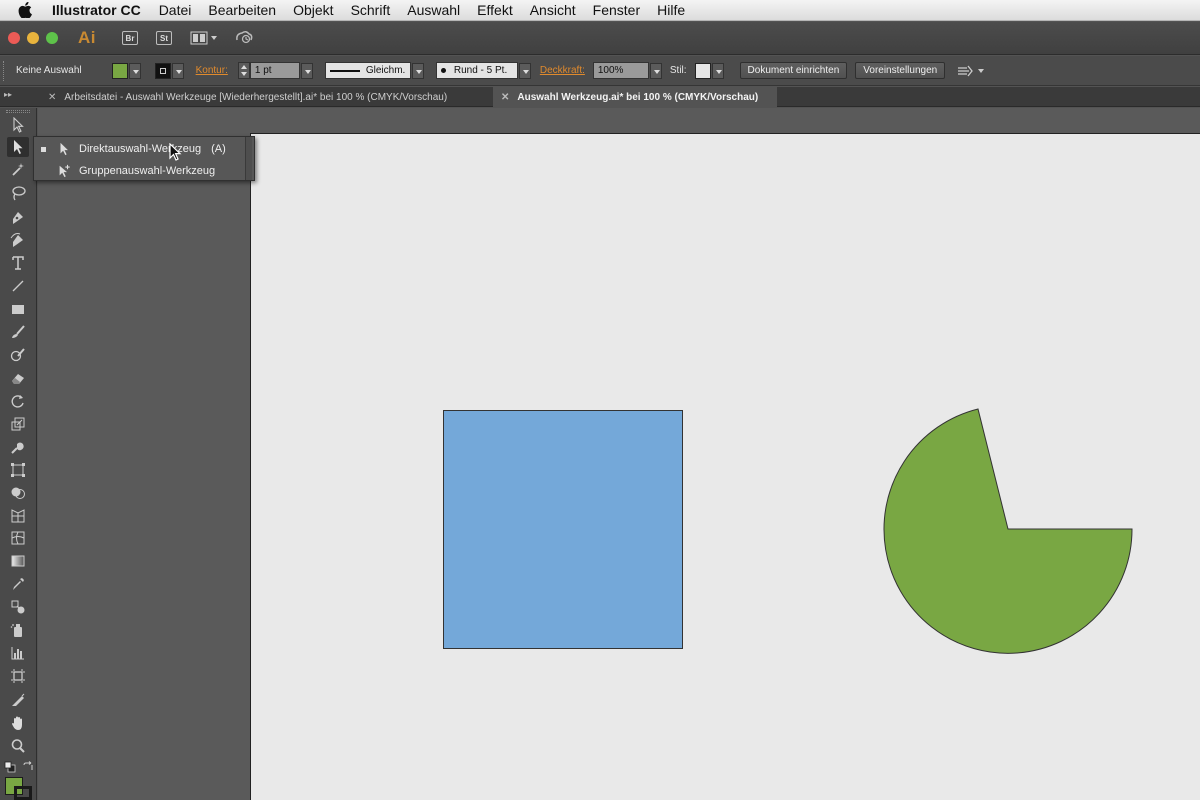  Describe the element at coordinates (8, 94) in the screenshot. I see `collapse-panel-icon: ▸▸` at that location.